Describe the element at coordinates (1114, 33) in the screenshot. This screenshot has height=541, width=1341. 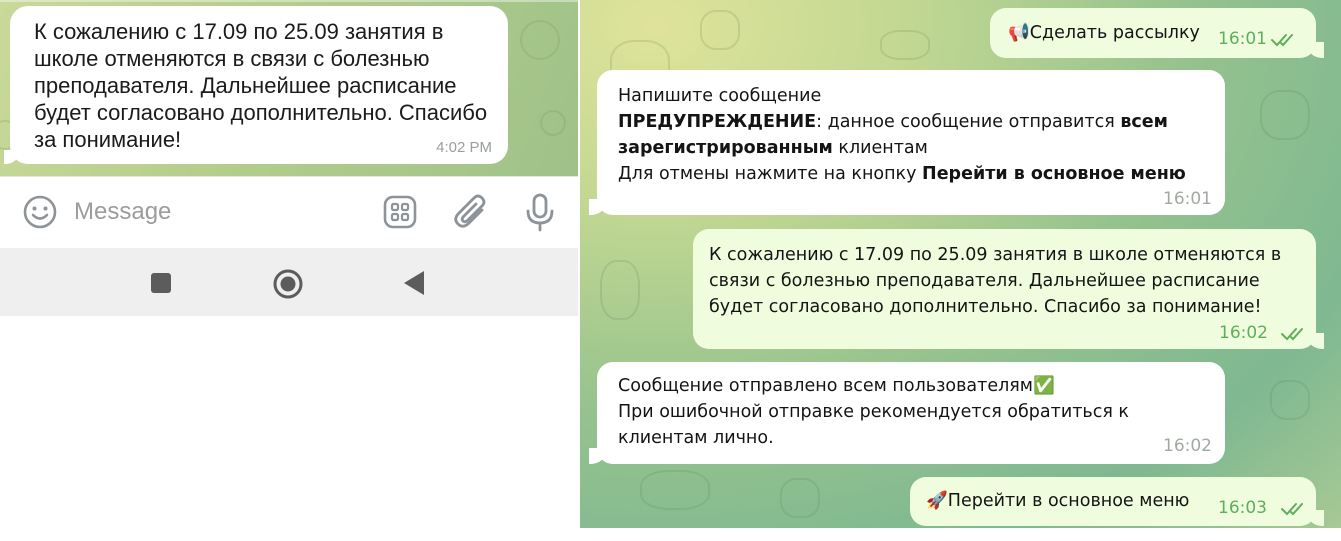
I see `message-text-content: Сделать рассылку` at that location.